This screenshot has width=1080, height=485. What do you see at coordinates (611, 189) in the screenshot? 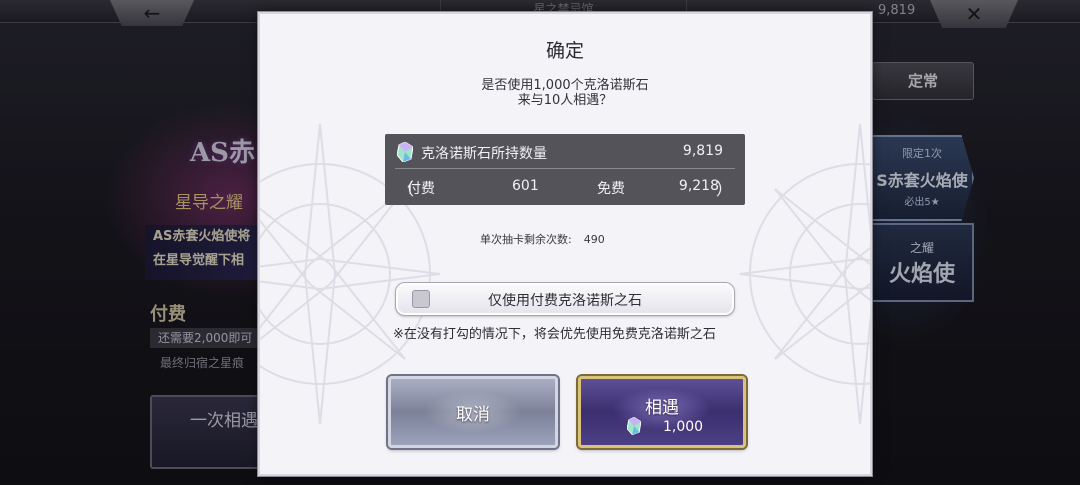
I see `free-label: 免费` at bounding box center [611, 189].